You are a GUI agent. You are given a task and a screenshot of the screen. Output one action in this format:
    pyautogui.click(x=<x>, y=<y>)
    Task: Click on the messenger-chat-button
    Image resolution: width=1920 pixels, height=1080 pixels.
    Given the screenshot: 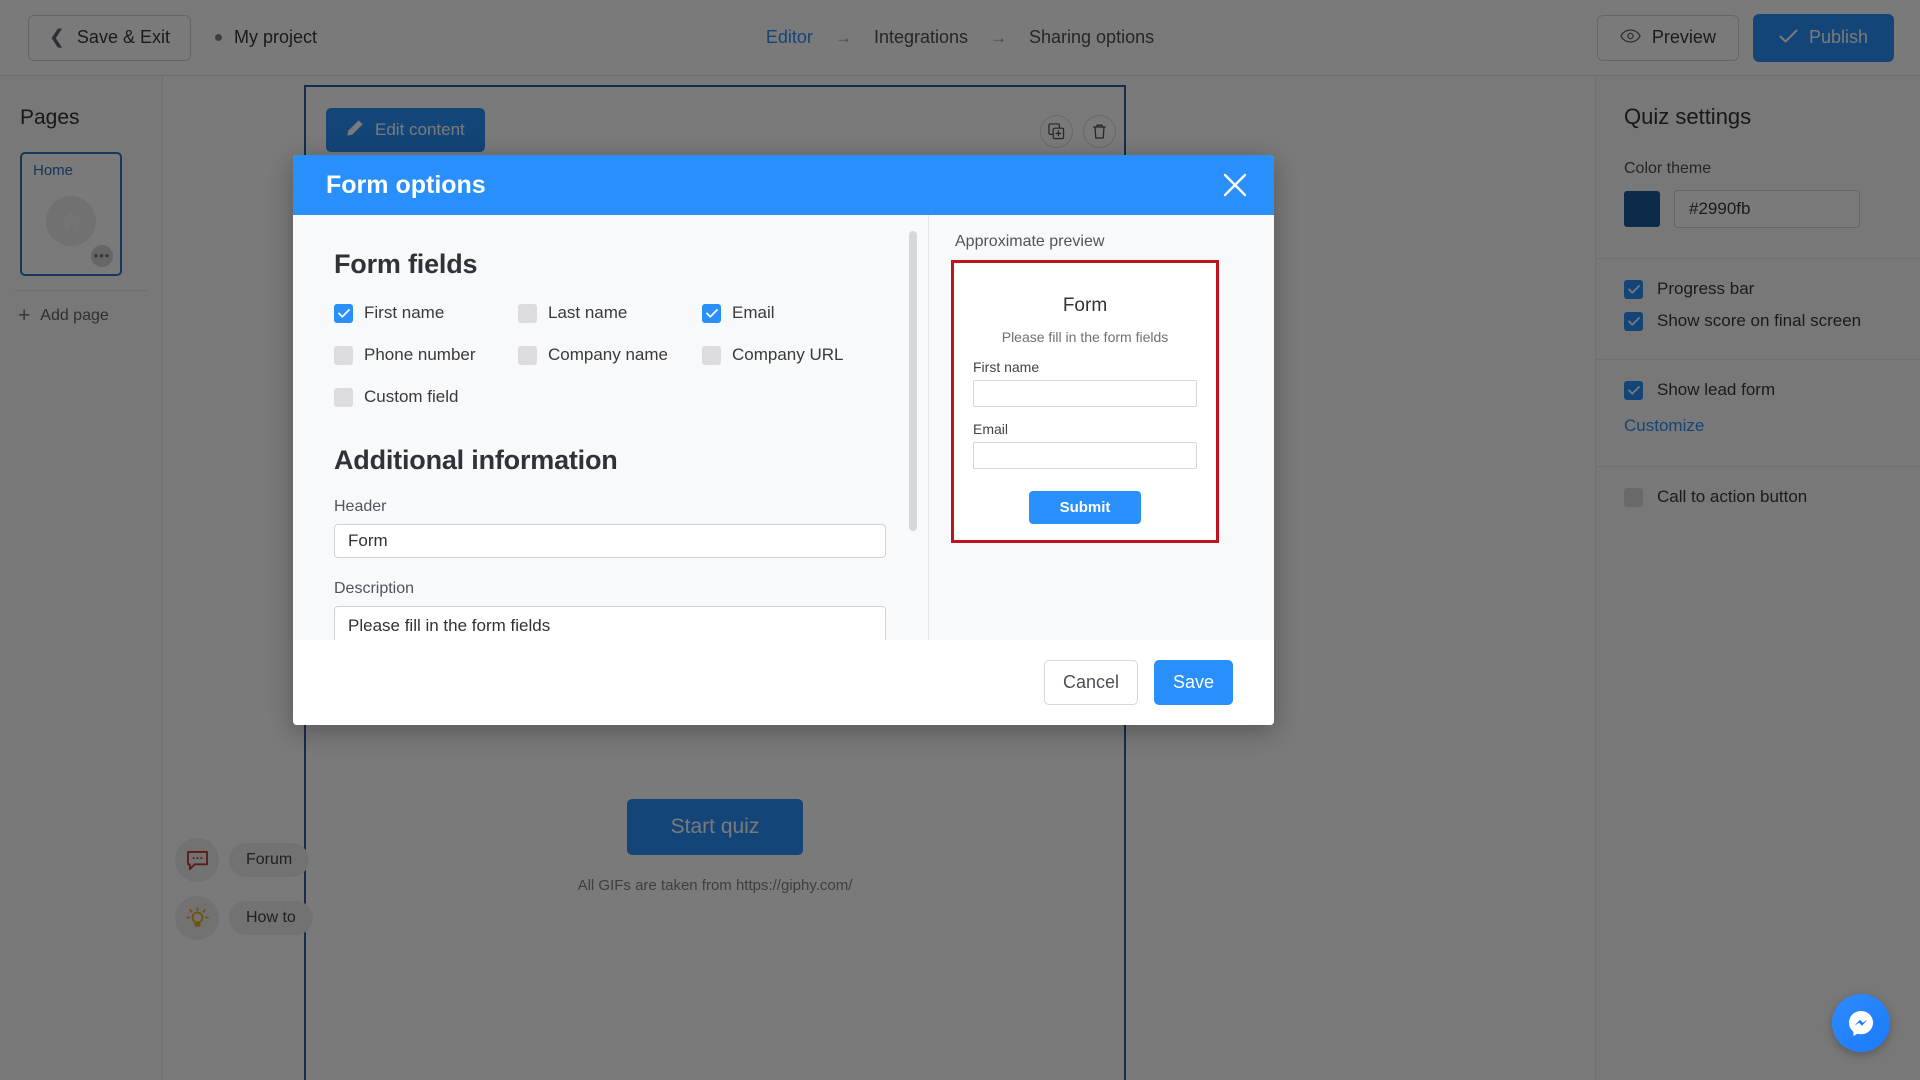 What is the action you would take?
    pyautogui.click(x=1861, y=1023)
    